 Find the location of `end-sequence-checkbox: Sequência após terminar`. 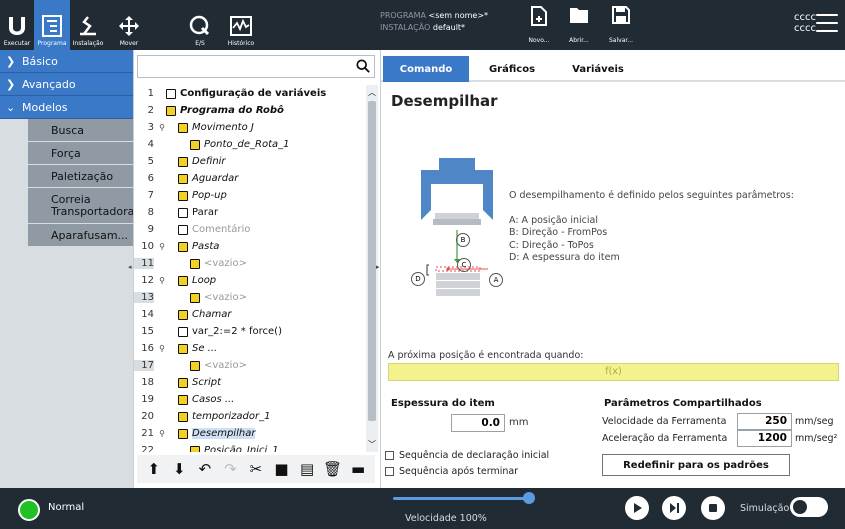

end-sequence-checkbox: Sequência após terminar is located at coordinates (451, 471).